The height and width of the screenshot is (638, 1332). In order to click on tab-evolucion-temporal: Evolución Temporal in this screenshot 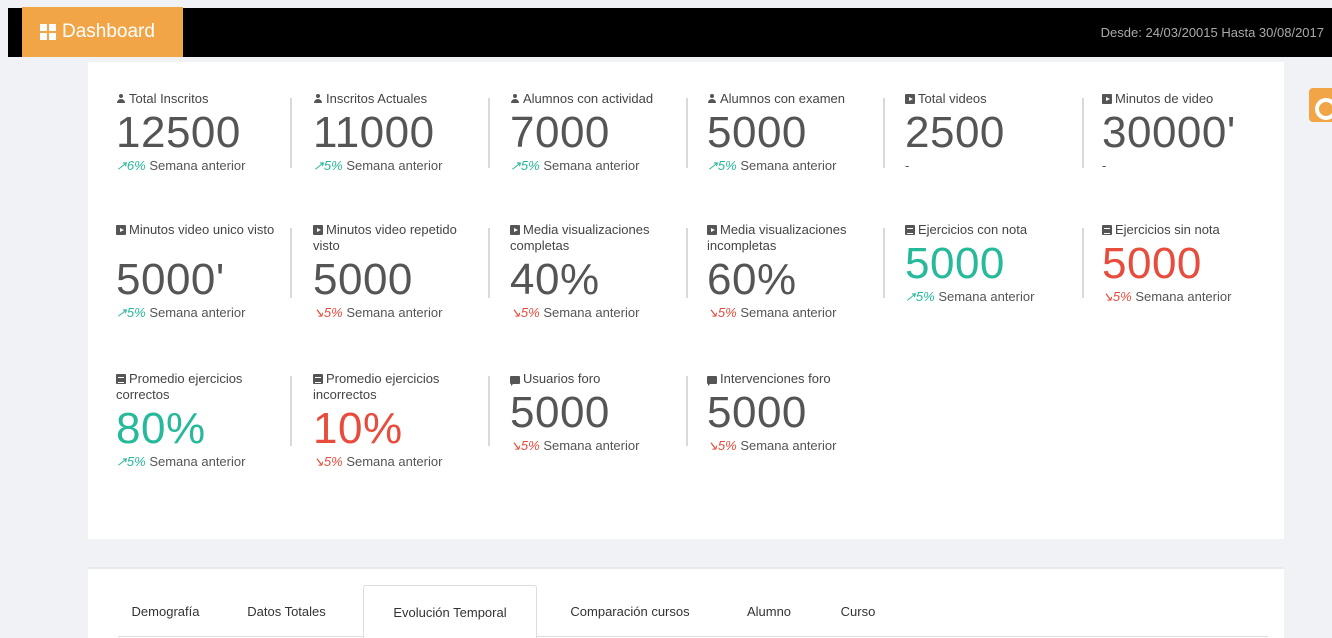, I will do `click(450, 611)`.